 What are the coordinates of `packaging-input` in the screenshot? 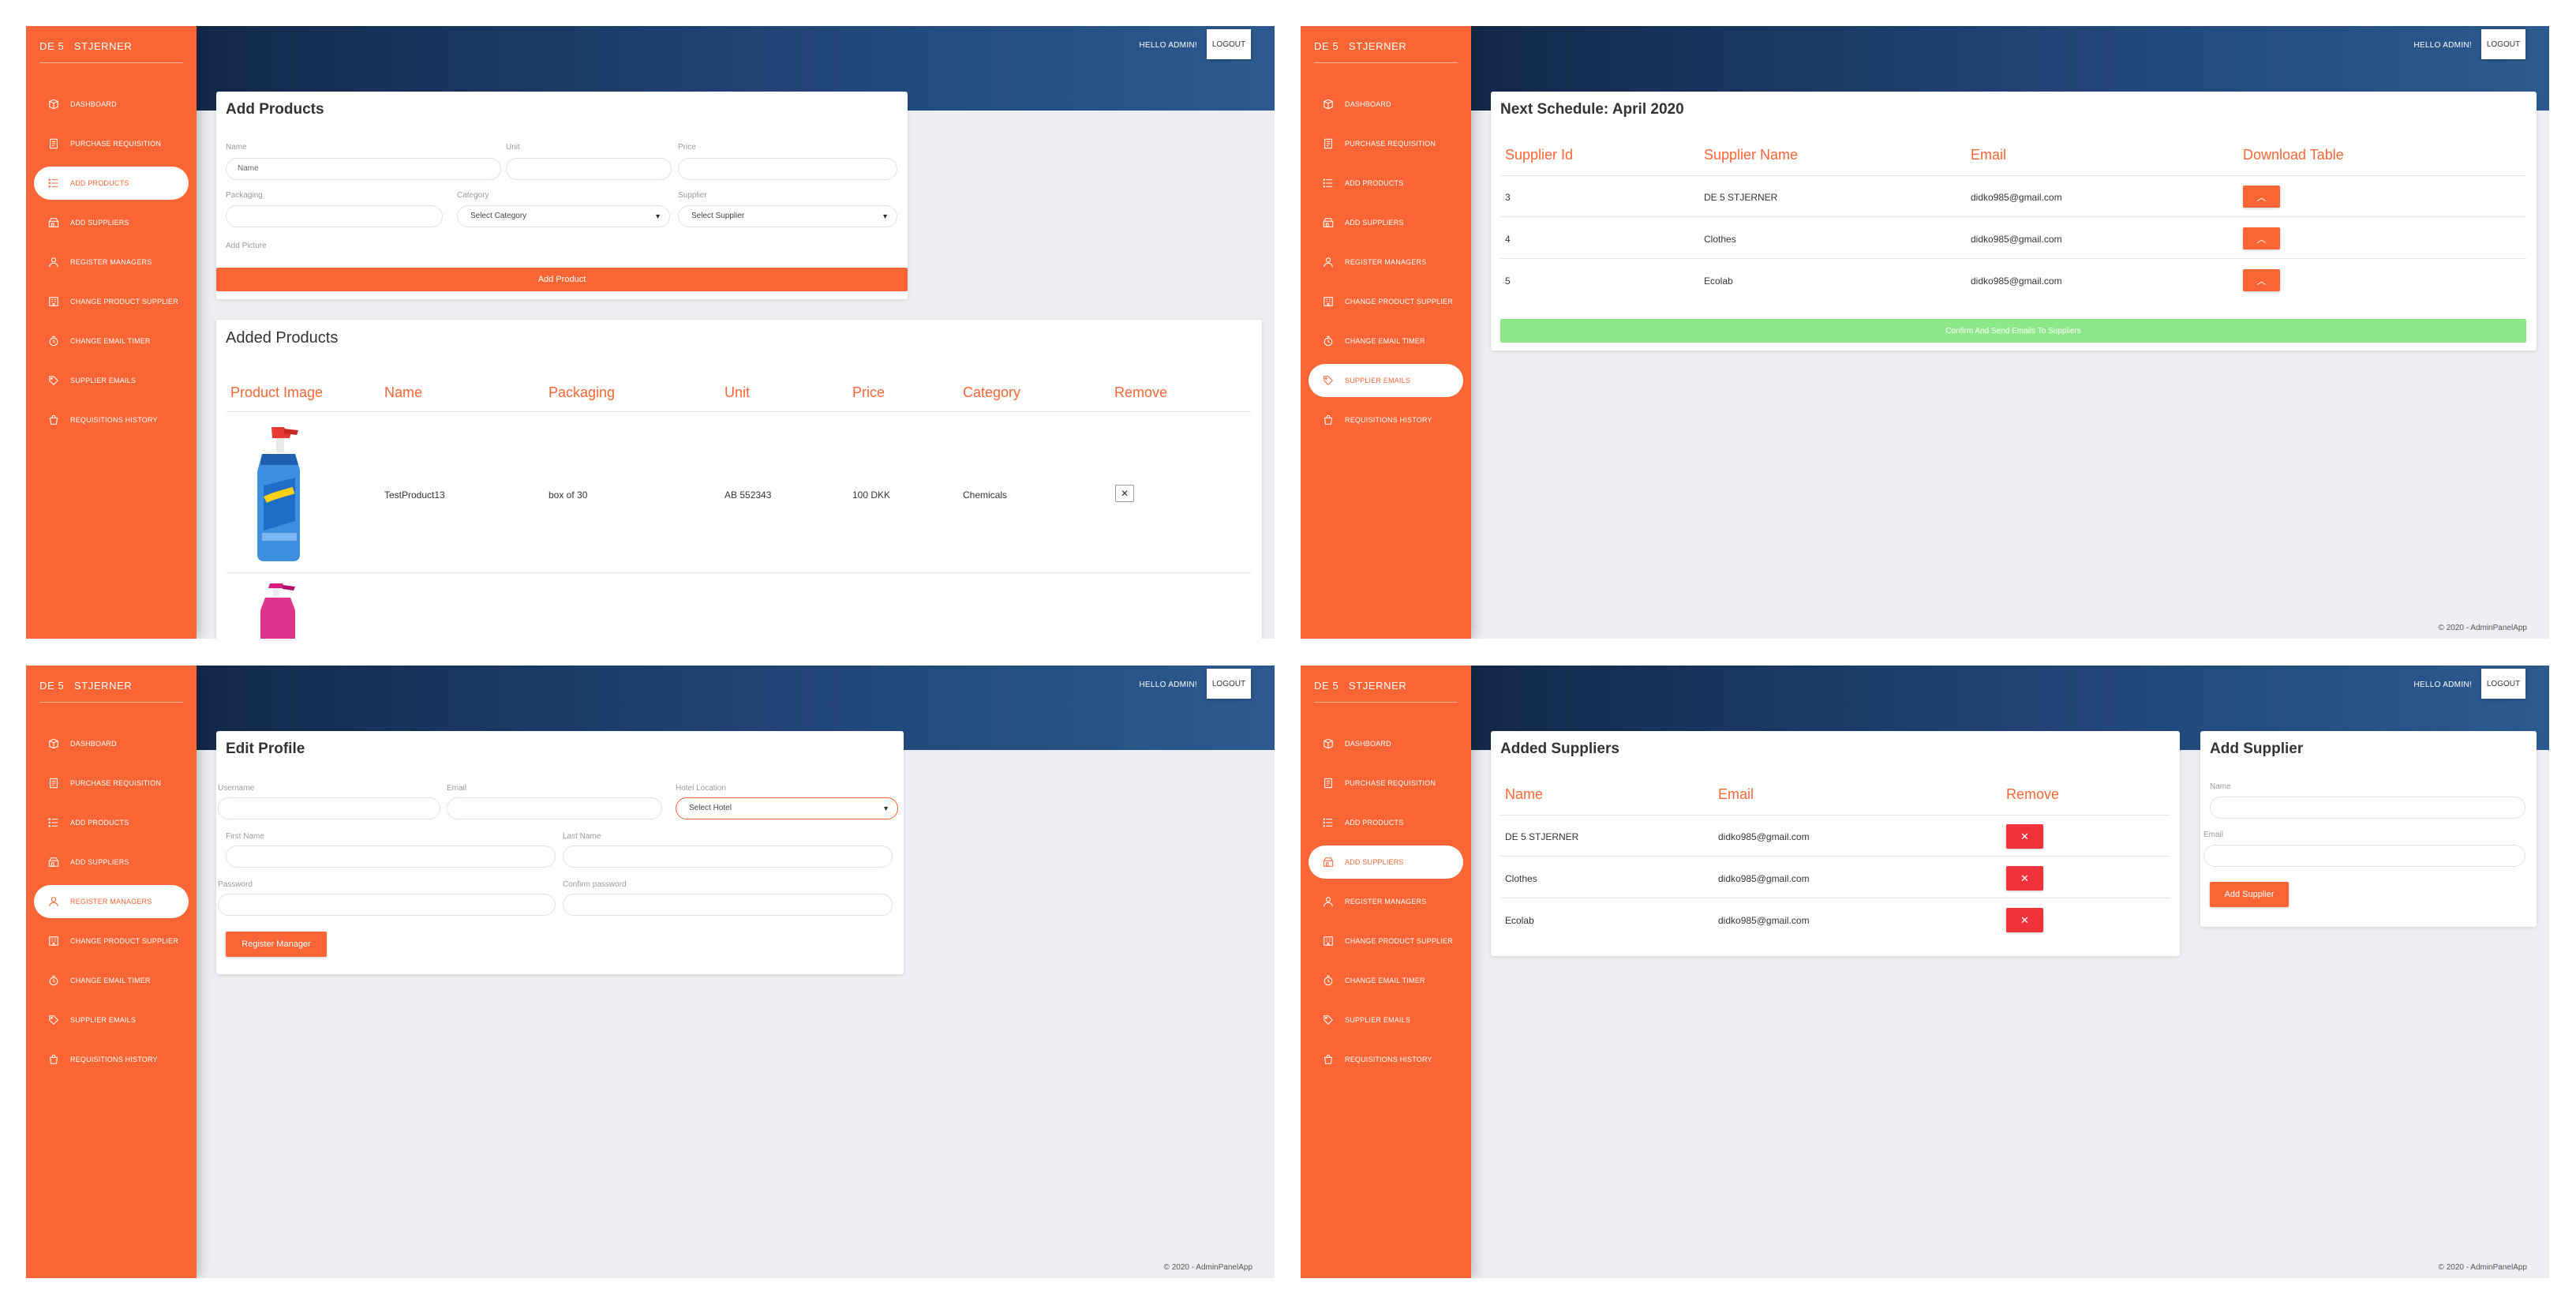 It's located at (334, 216).